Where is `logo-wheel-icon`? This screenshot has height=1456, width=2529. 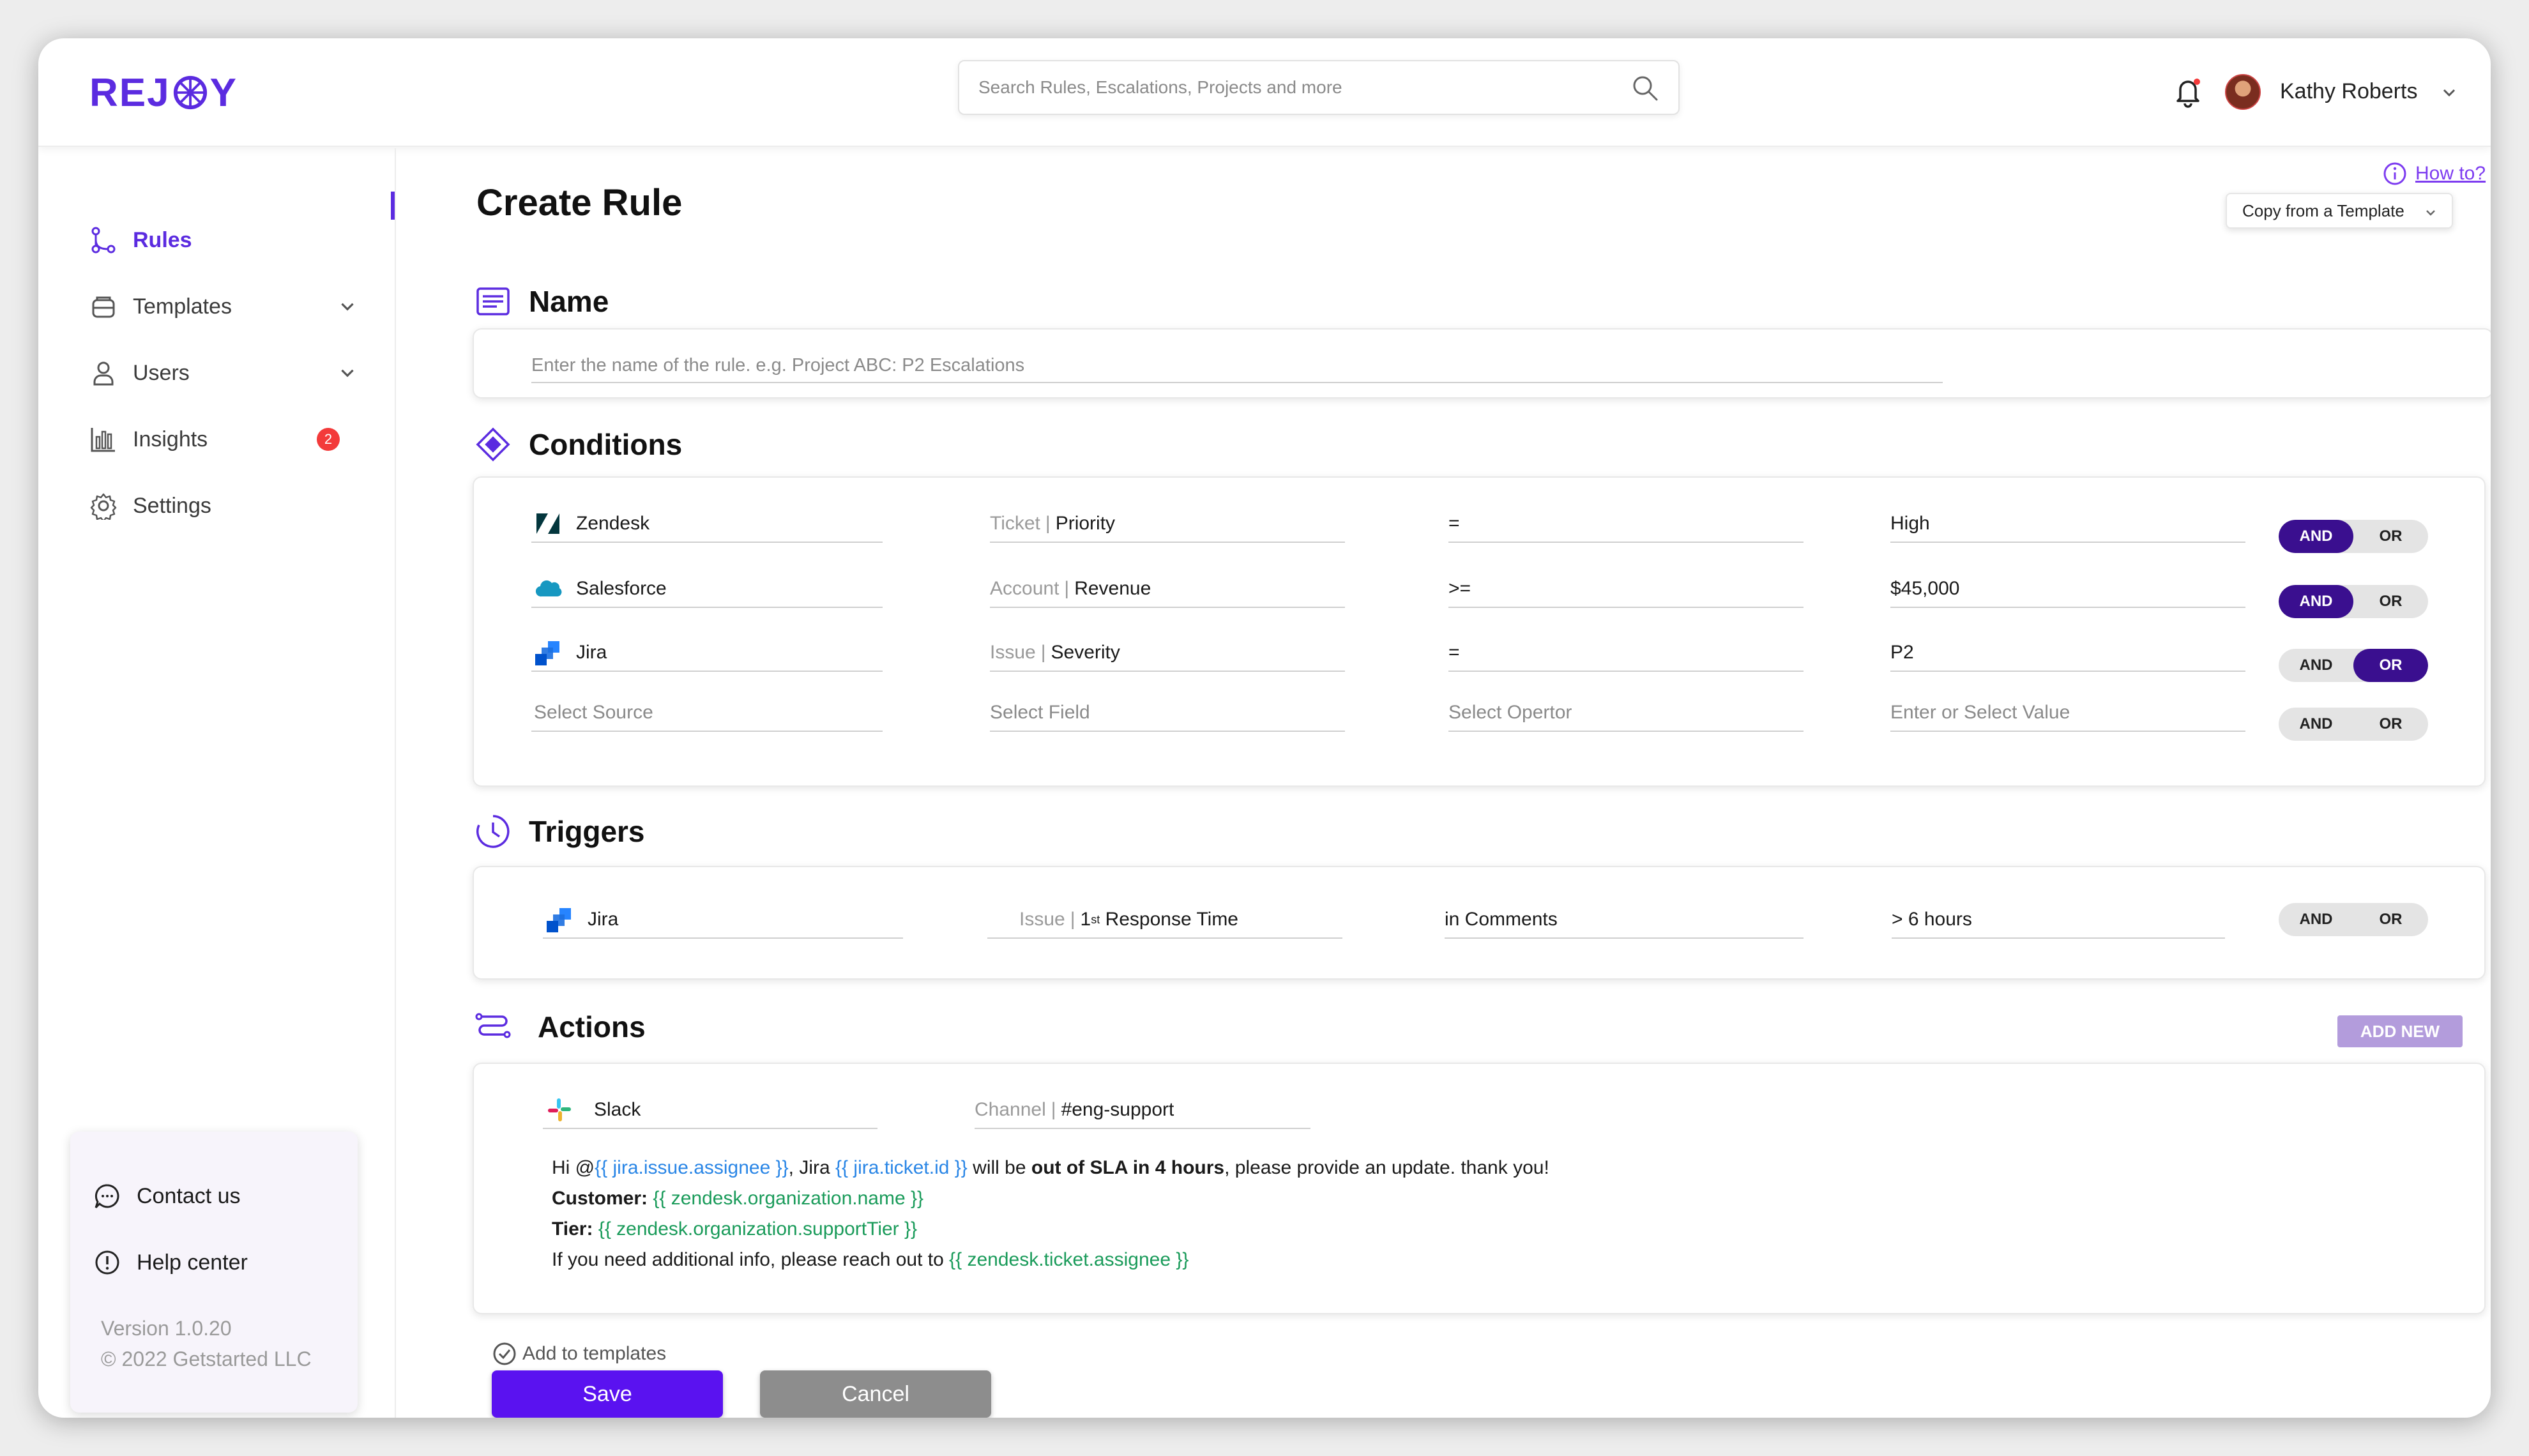 logo-wheel-icon is located at coordinates (190, 92).